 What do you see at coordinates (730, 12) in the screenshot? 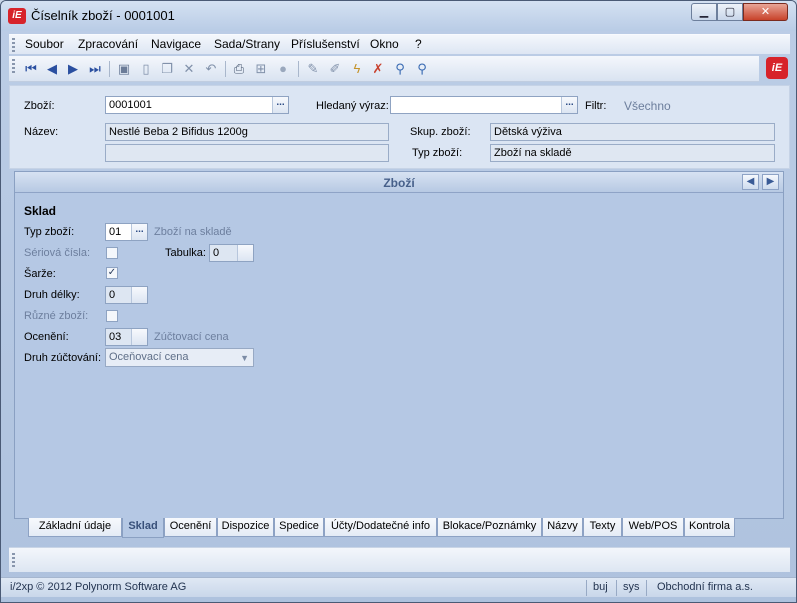
I see `maximize-button: ▢` at bounding box center [730, 12].